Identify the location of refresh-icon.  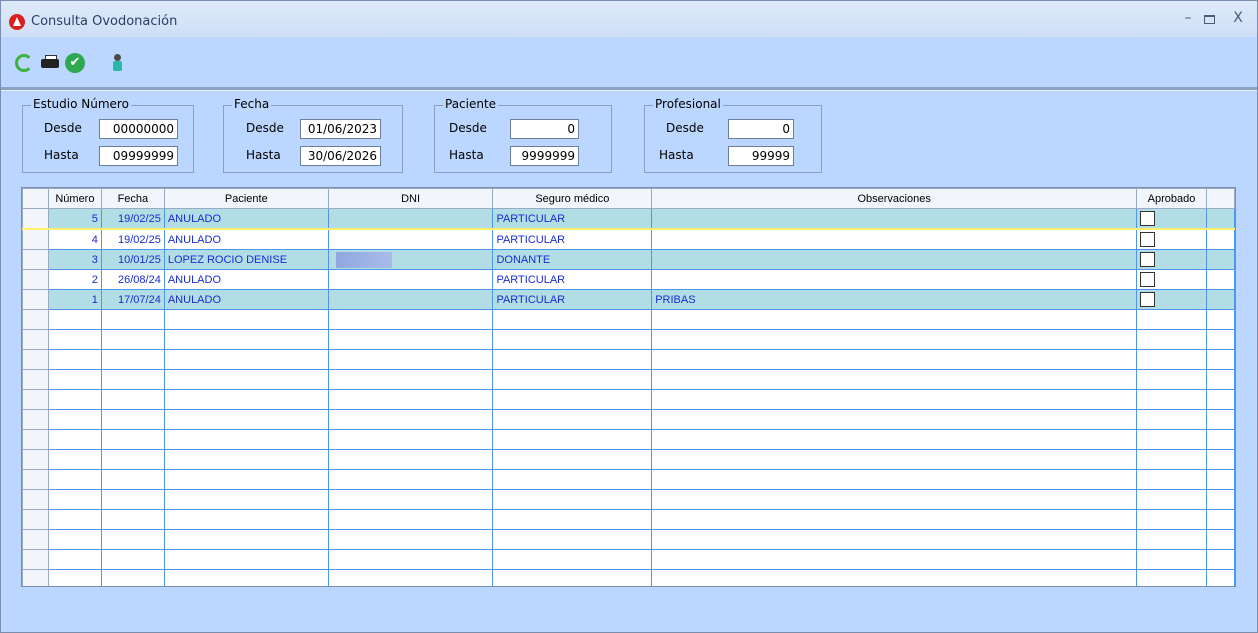
(24, 63).